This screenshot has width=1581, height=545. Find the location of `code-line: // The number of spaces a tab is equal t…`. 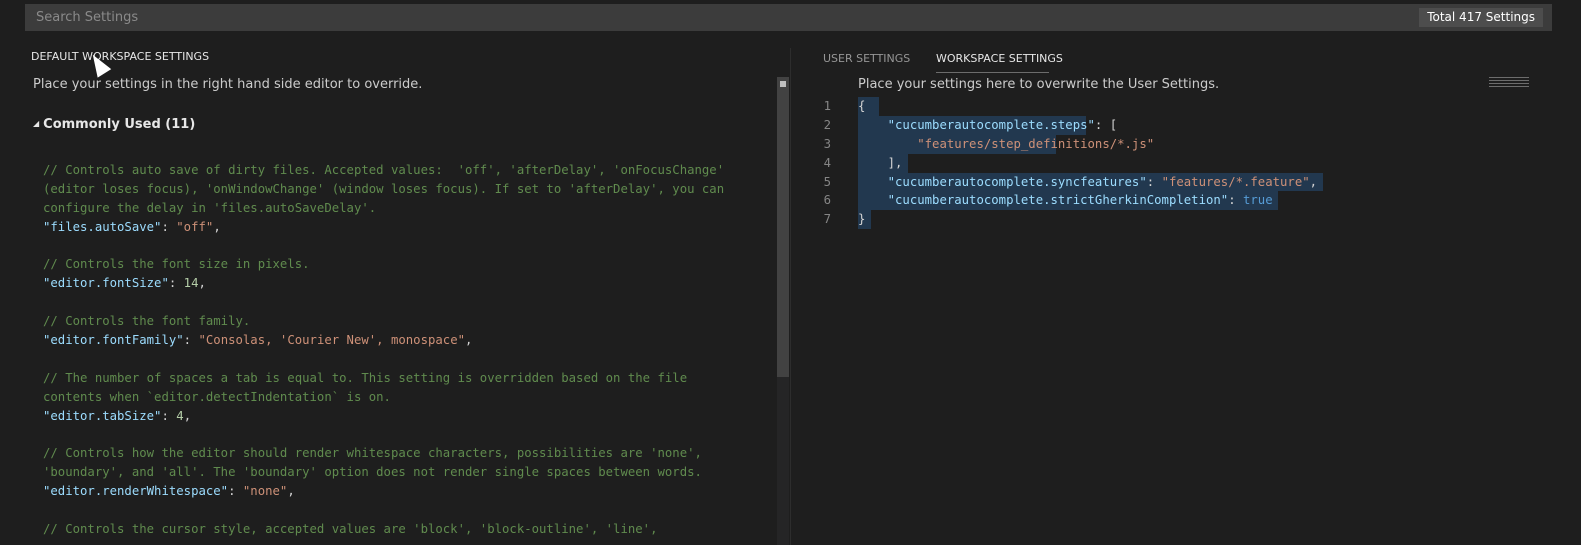

code-line: // The number of spaces a tab is equal t… is located at coordinates (410, 378).